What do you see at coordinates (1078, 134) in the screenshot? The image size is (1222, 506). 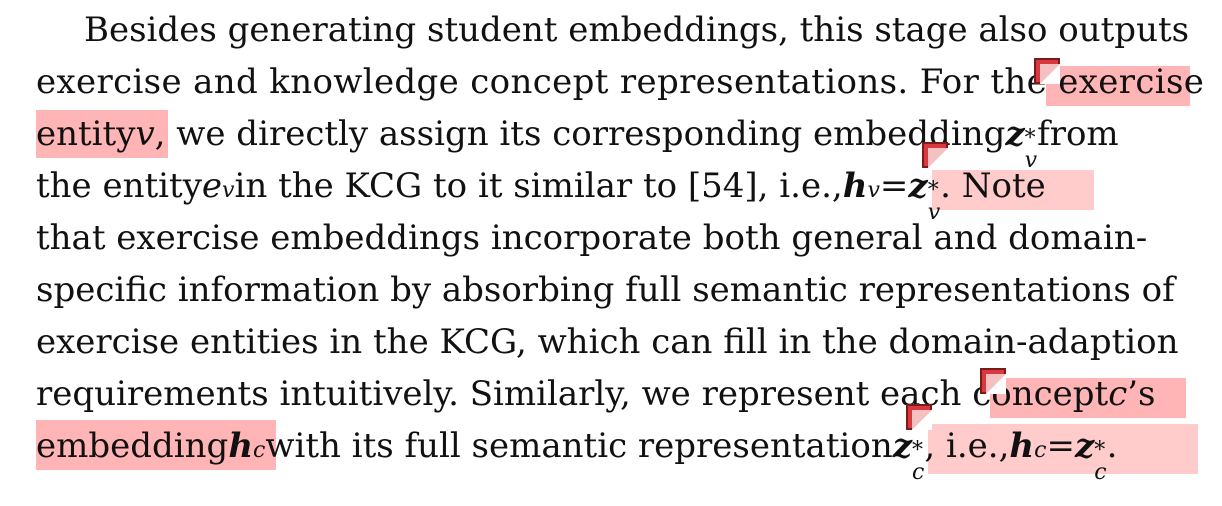 I see `text: from` at bounding box center [1078, 134].